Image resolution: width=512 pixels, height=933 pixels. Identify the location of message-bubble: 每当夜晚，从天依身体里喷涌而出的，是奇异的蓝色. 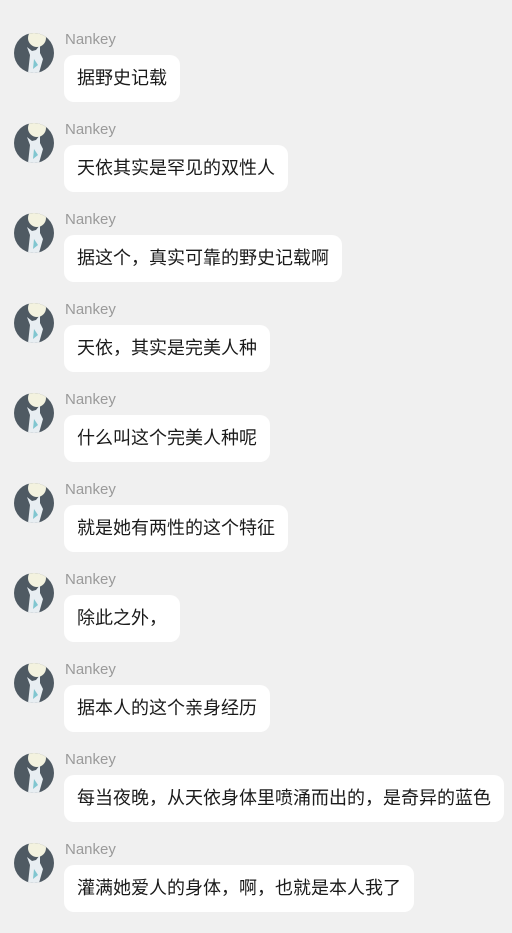
(284, 798).